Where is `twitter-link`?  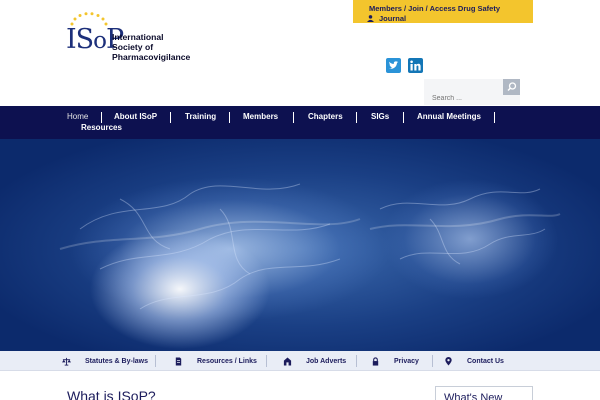
twitter-link is located at coordinates (393, 65).